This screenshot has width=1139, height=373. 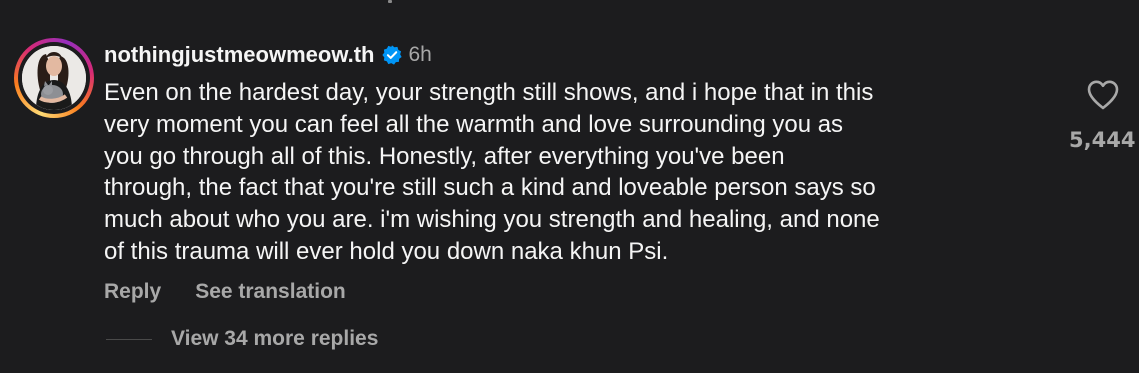 What do you see at coordinates (1103, 95) in the screenshot?
I see `heart-outline-icon` at bounding box center [1103, 95].